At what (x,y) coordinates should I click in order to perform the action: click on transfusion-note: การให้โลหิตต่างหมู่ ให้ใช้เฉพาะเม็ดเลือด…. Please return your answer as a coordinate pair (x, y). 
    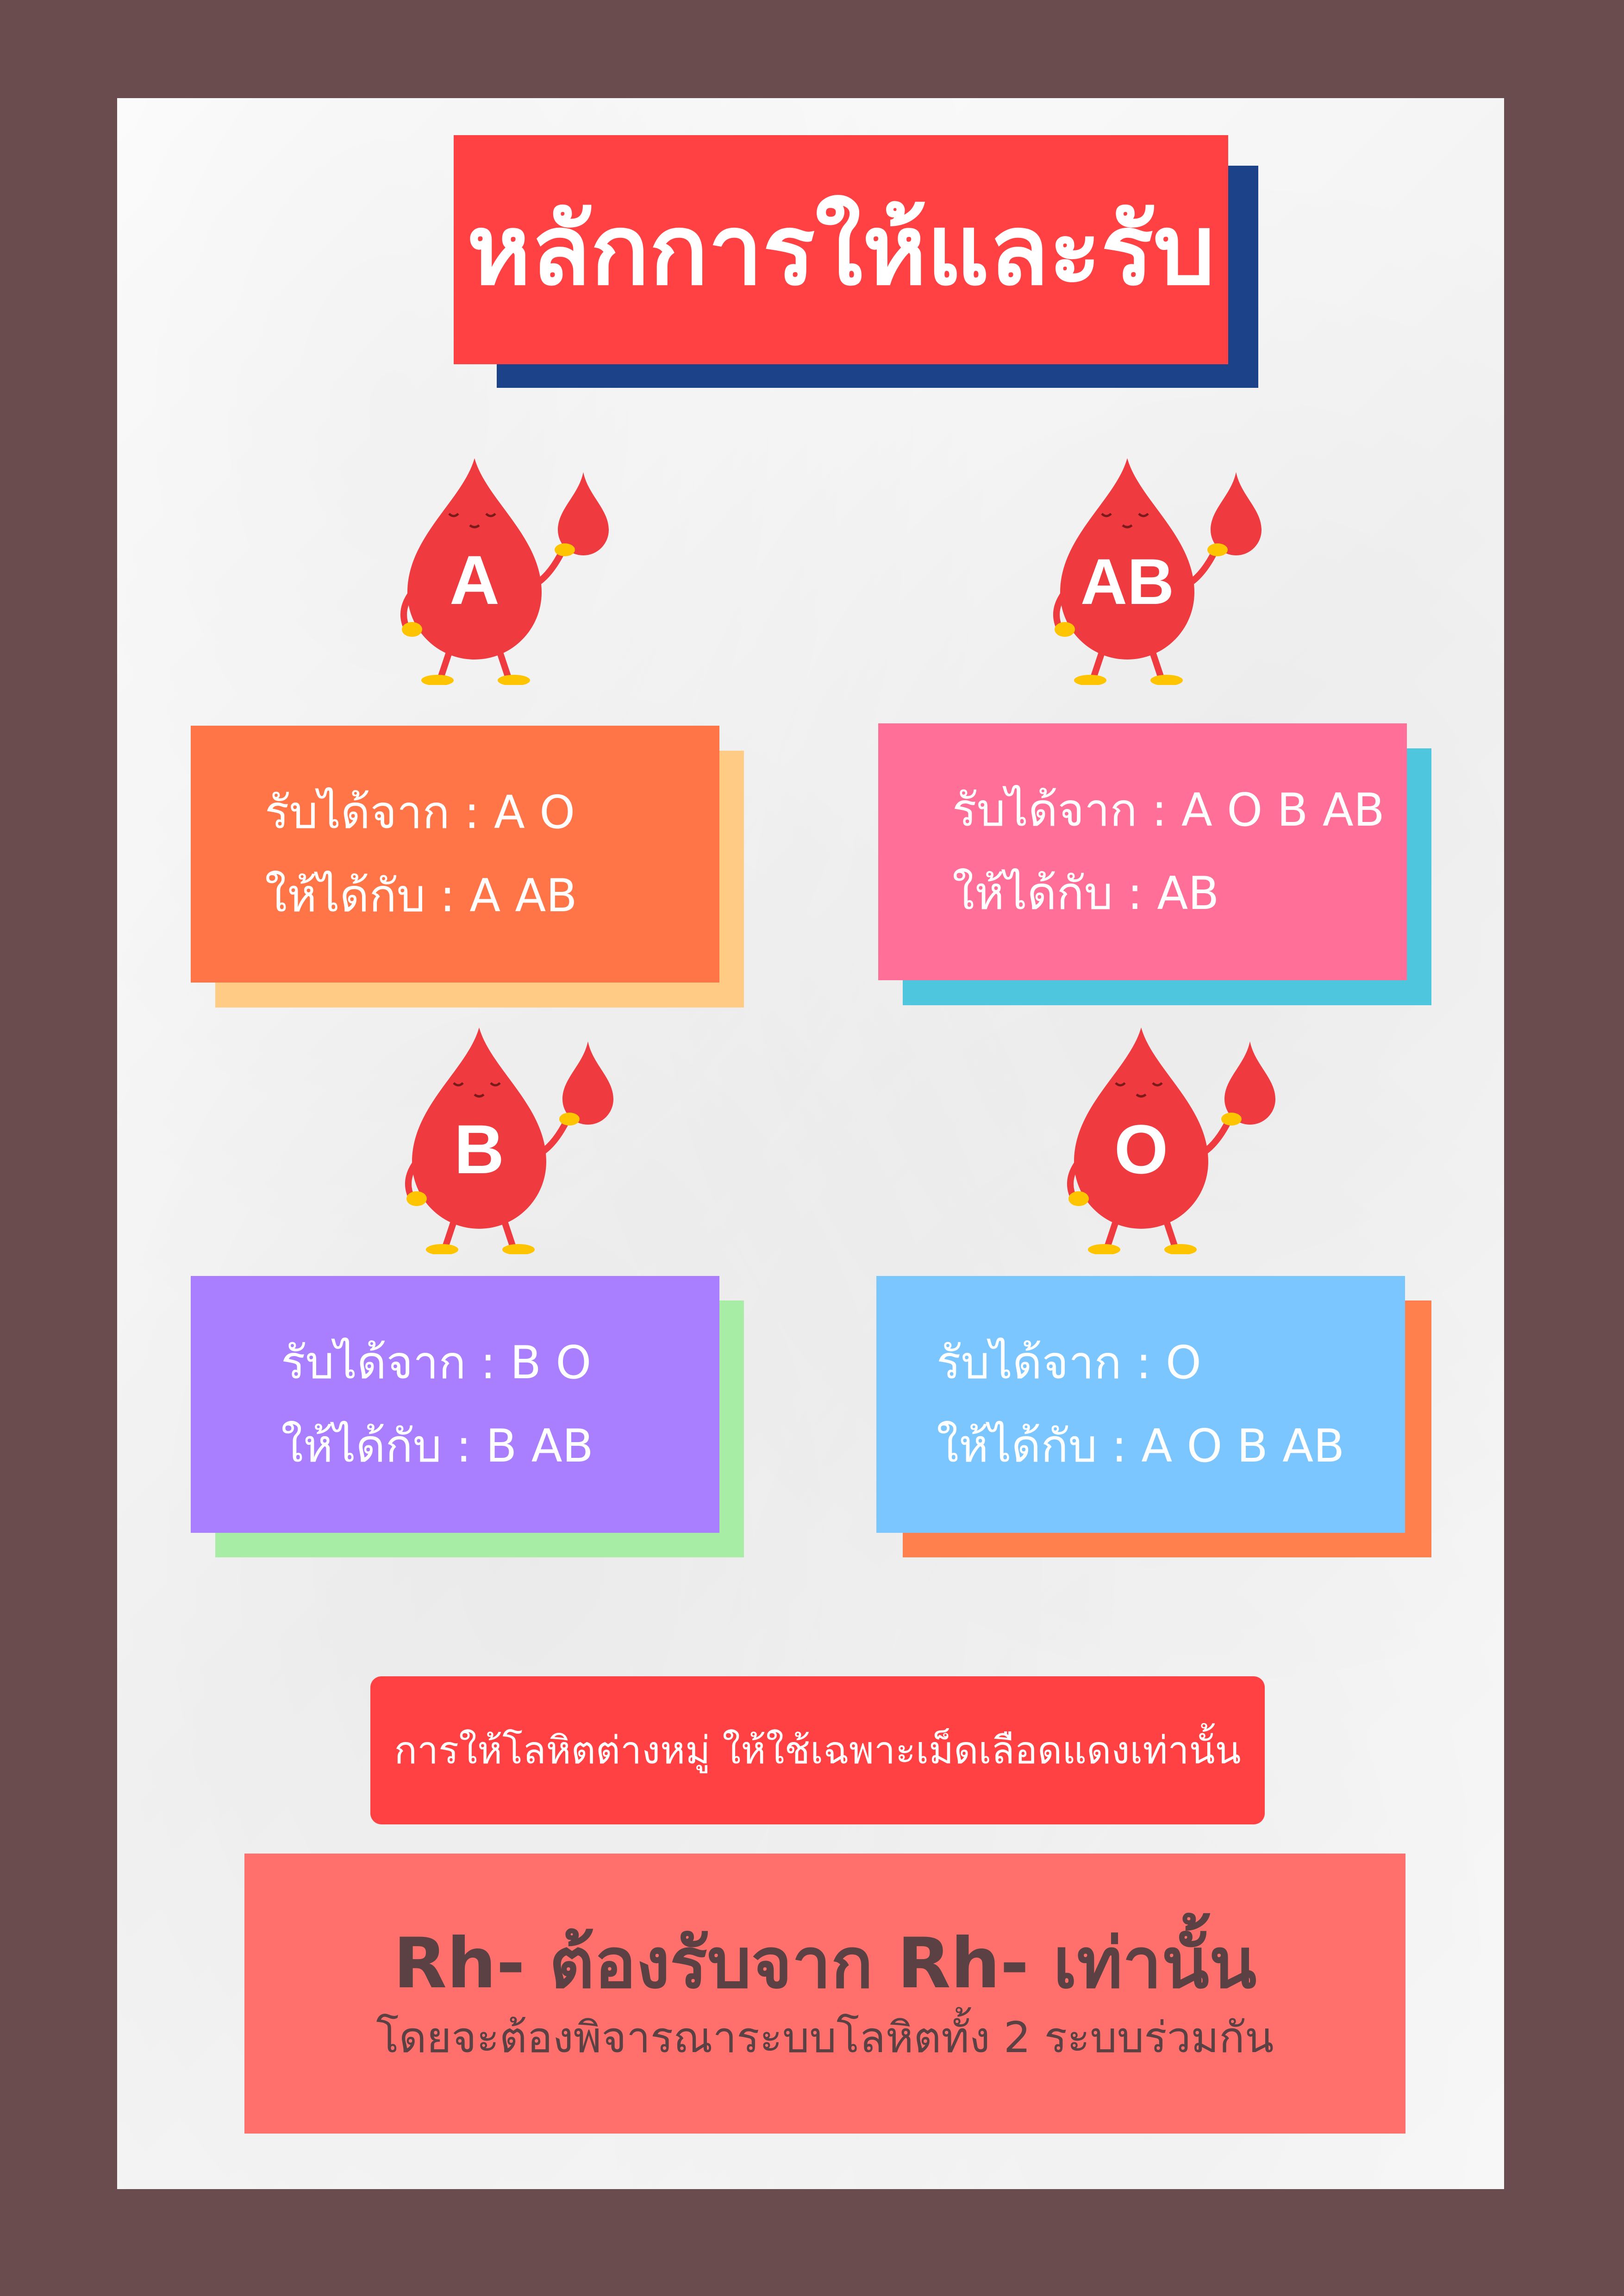
    Looking at the image, I should click on (817, 1751).